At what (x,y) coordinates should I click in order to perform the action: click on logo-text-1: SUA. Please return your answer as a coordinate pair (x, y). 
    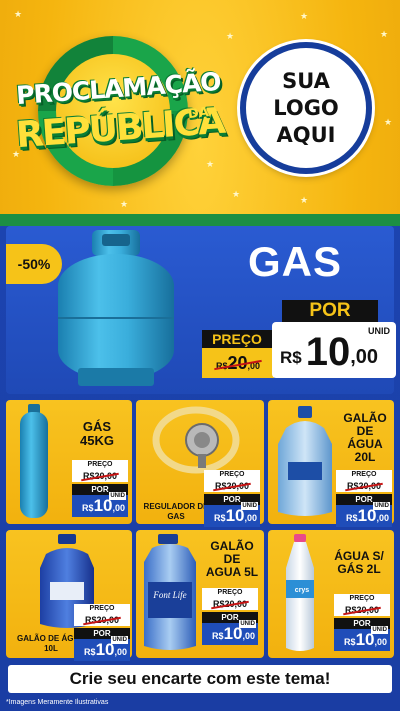
    Looking at the image, I should click on (306, 80).